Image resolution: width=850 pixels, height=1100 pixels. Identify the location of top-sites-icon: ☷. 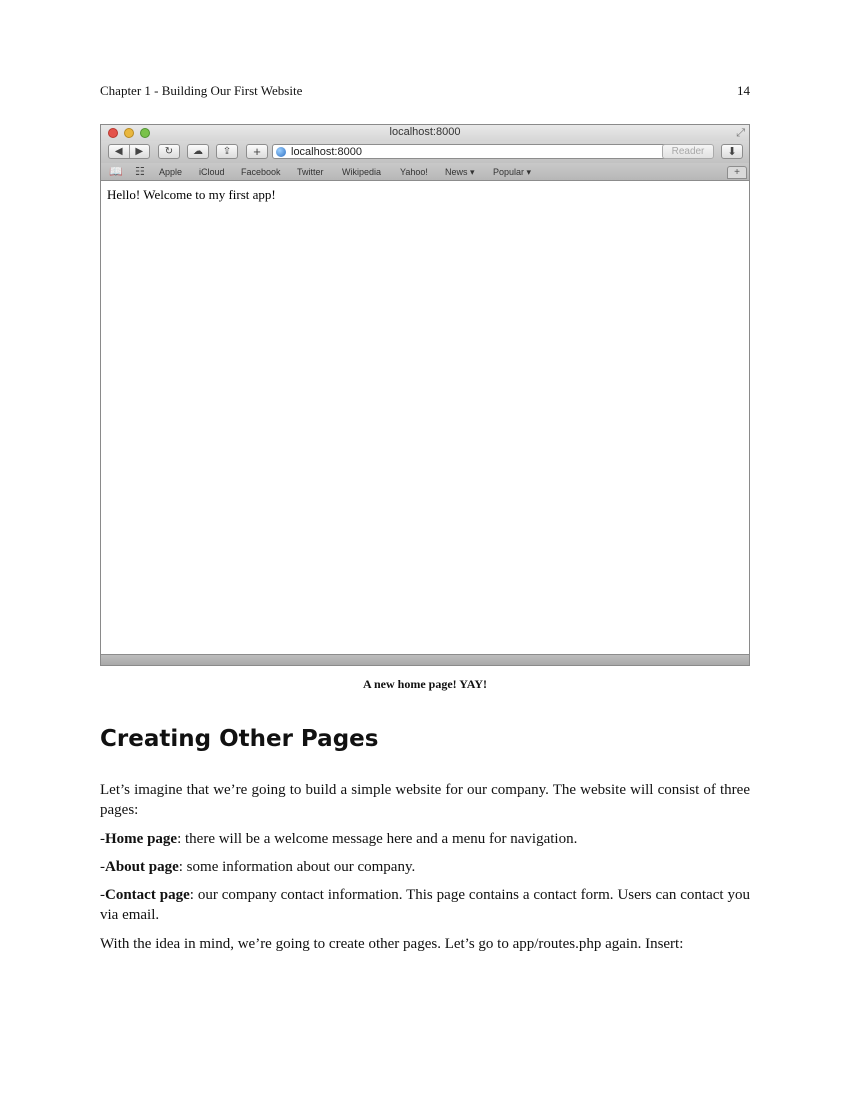
(140, 171).